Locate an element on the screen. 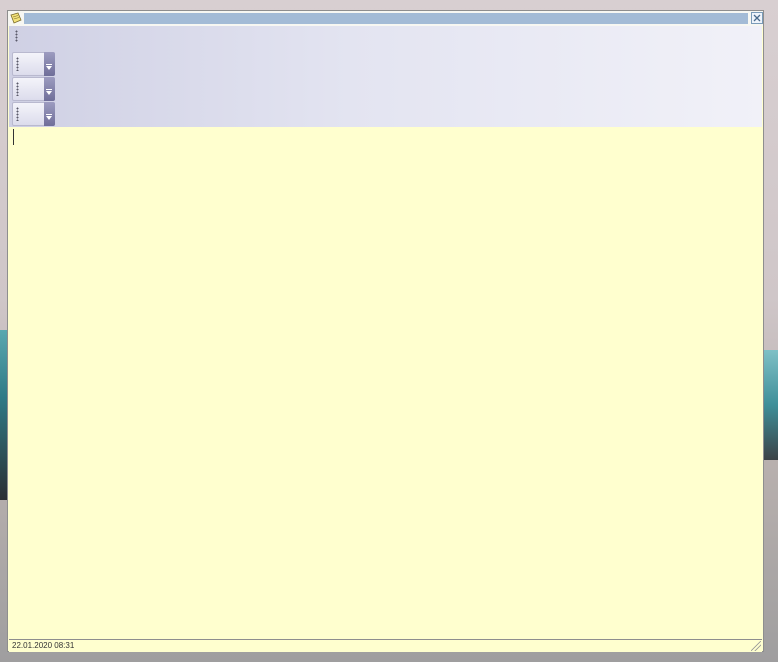 Image resolution: width=778 pixels, height=662 pixels. sticky-note-icon is located at coordinates (16, 18).